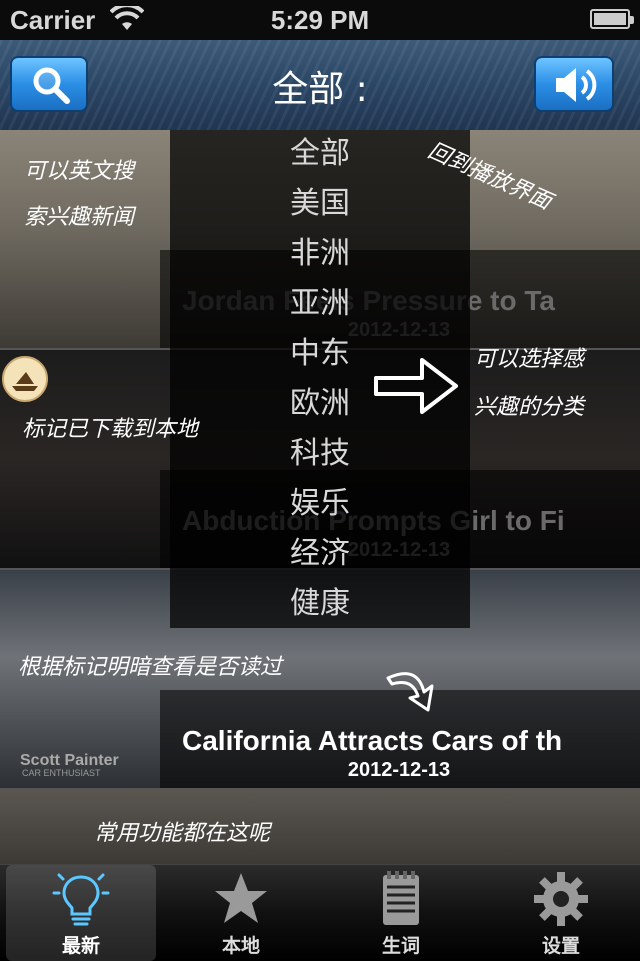 This screenshot has height=961, width=640. I want to click on back-to-player-button, so click(574, 84).